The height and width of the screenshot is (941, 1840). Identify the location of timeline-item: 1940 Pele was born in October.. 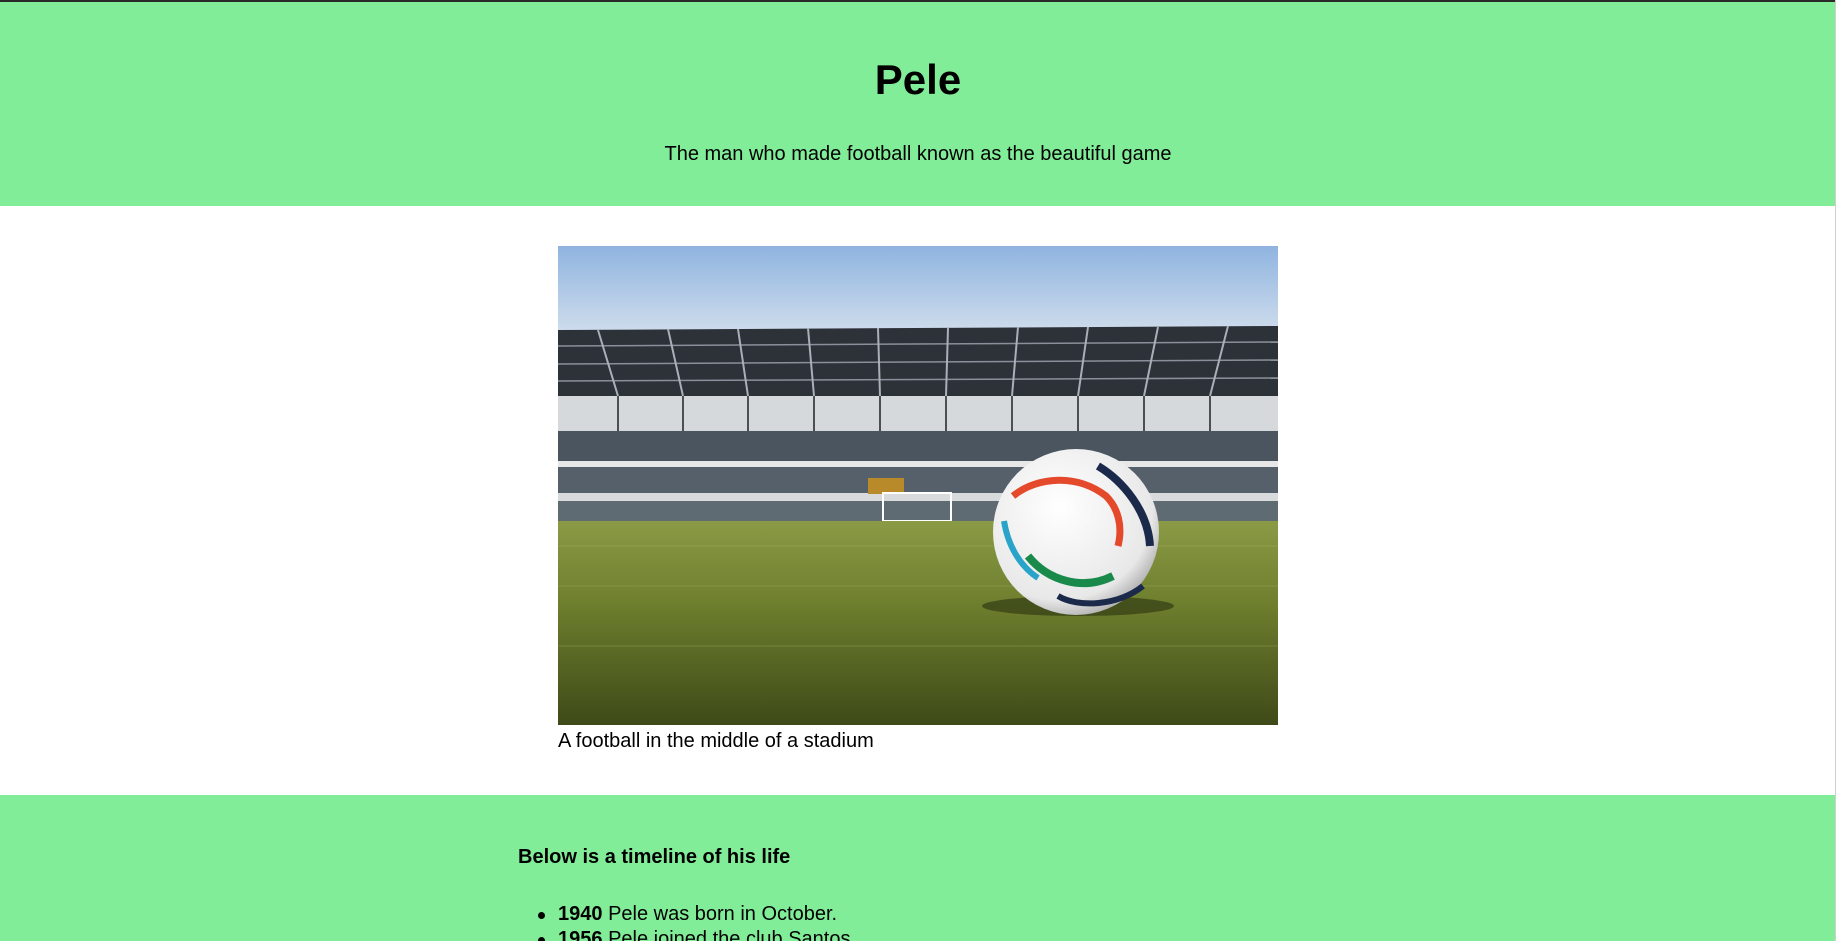
(697, 914).